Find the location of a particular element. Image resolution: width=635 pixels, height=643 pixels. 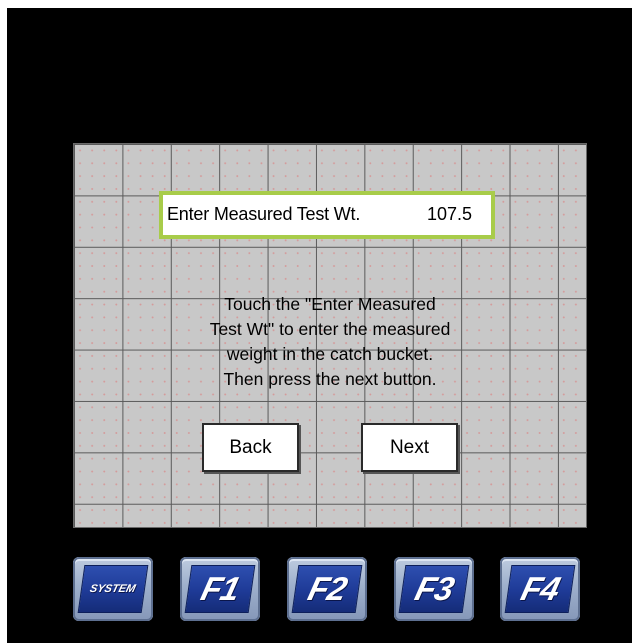

f1-key-icon: F1 is located at coordinates (220, 589).